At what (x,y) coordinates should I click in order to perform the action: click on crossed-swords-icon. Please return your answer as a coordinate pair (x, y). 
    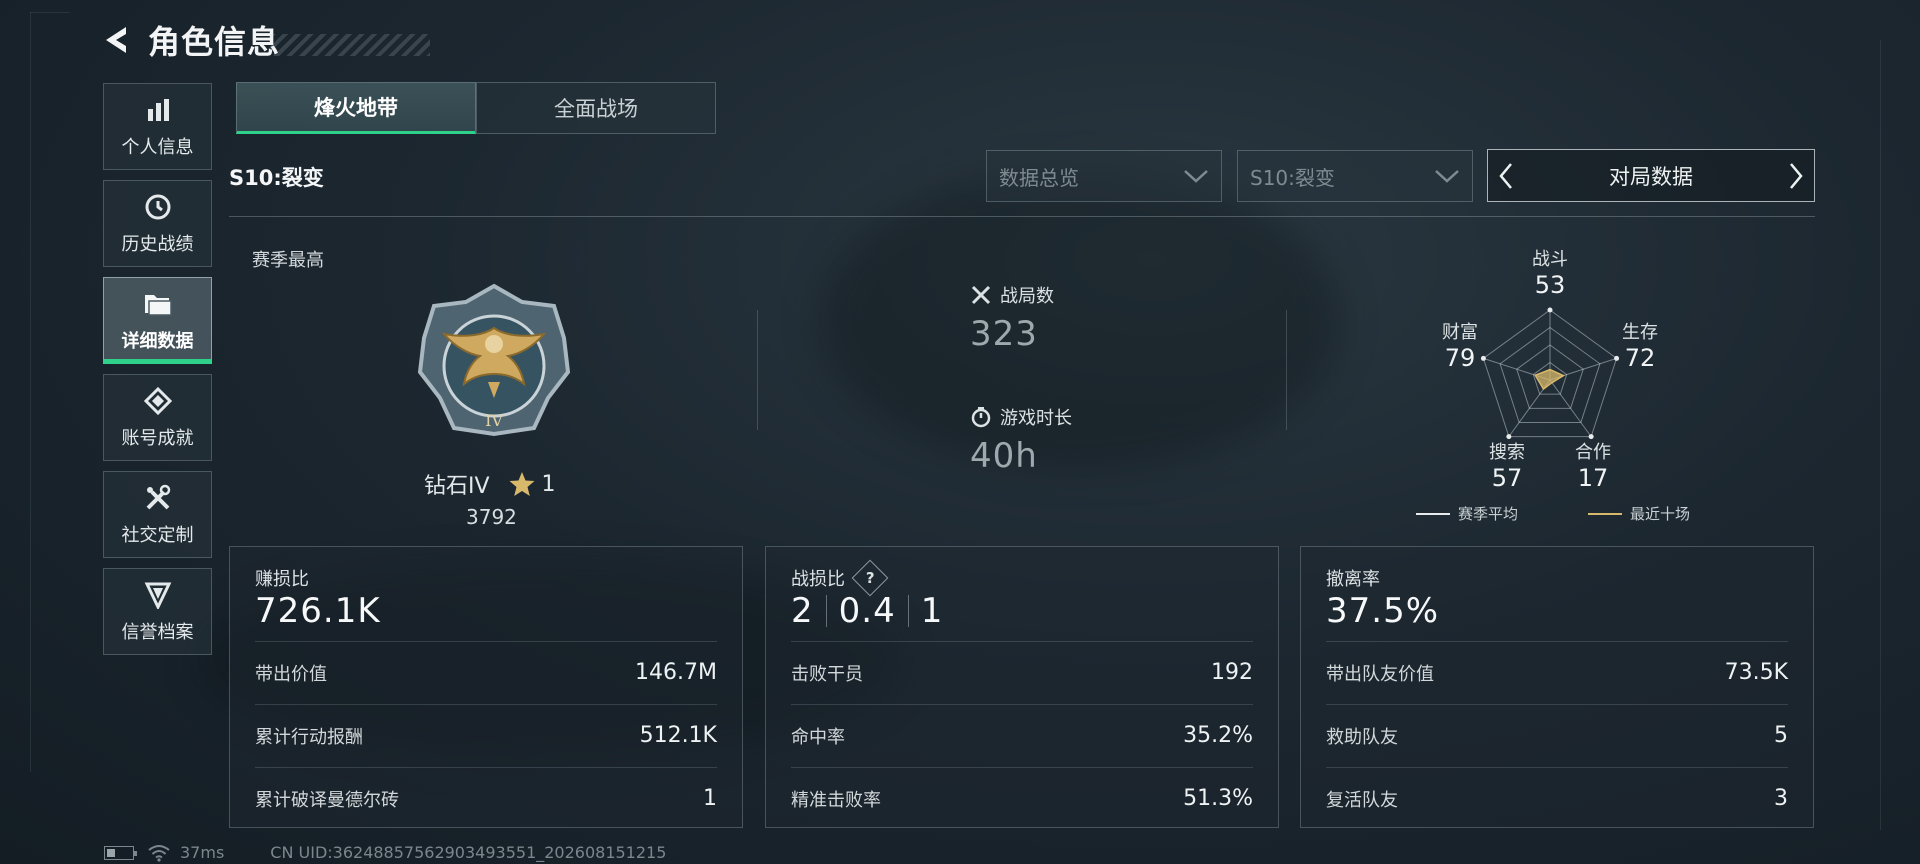
    Looking at the image, I should click on (981, 295).